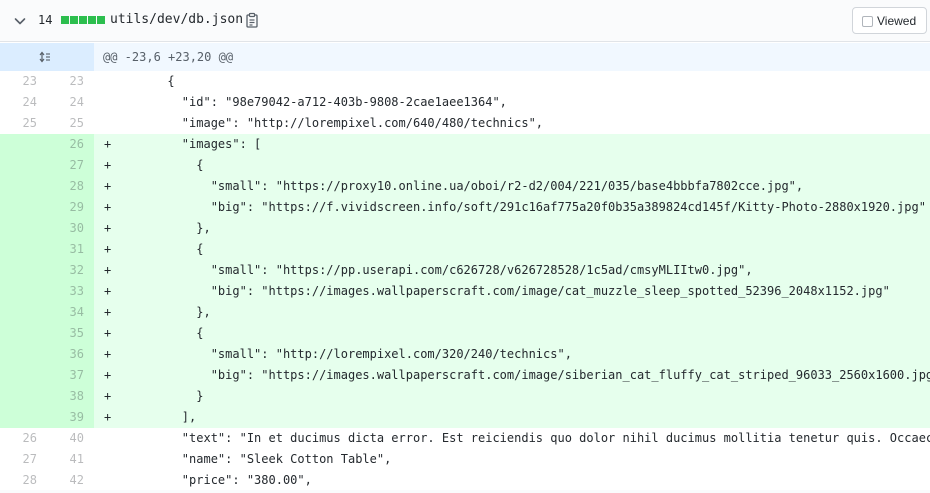 The height and width of the screenshot is (493, 930). What do you see at coordinates (70, 417) in the screenshot?
I see `new-line-number: 39` at bounding box center [70, 417].